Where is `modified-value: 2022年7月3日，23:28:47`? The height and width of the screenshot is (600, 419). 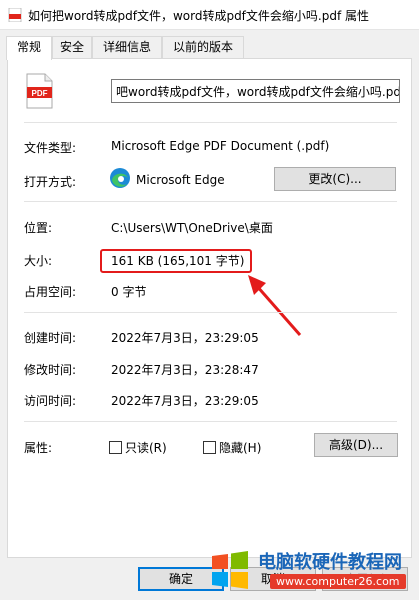 modified-value: 2022年7月3日，23:28:47 is located at coordinates (185, 370).